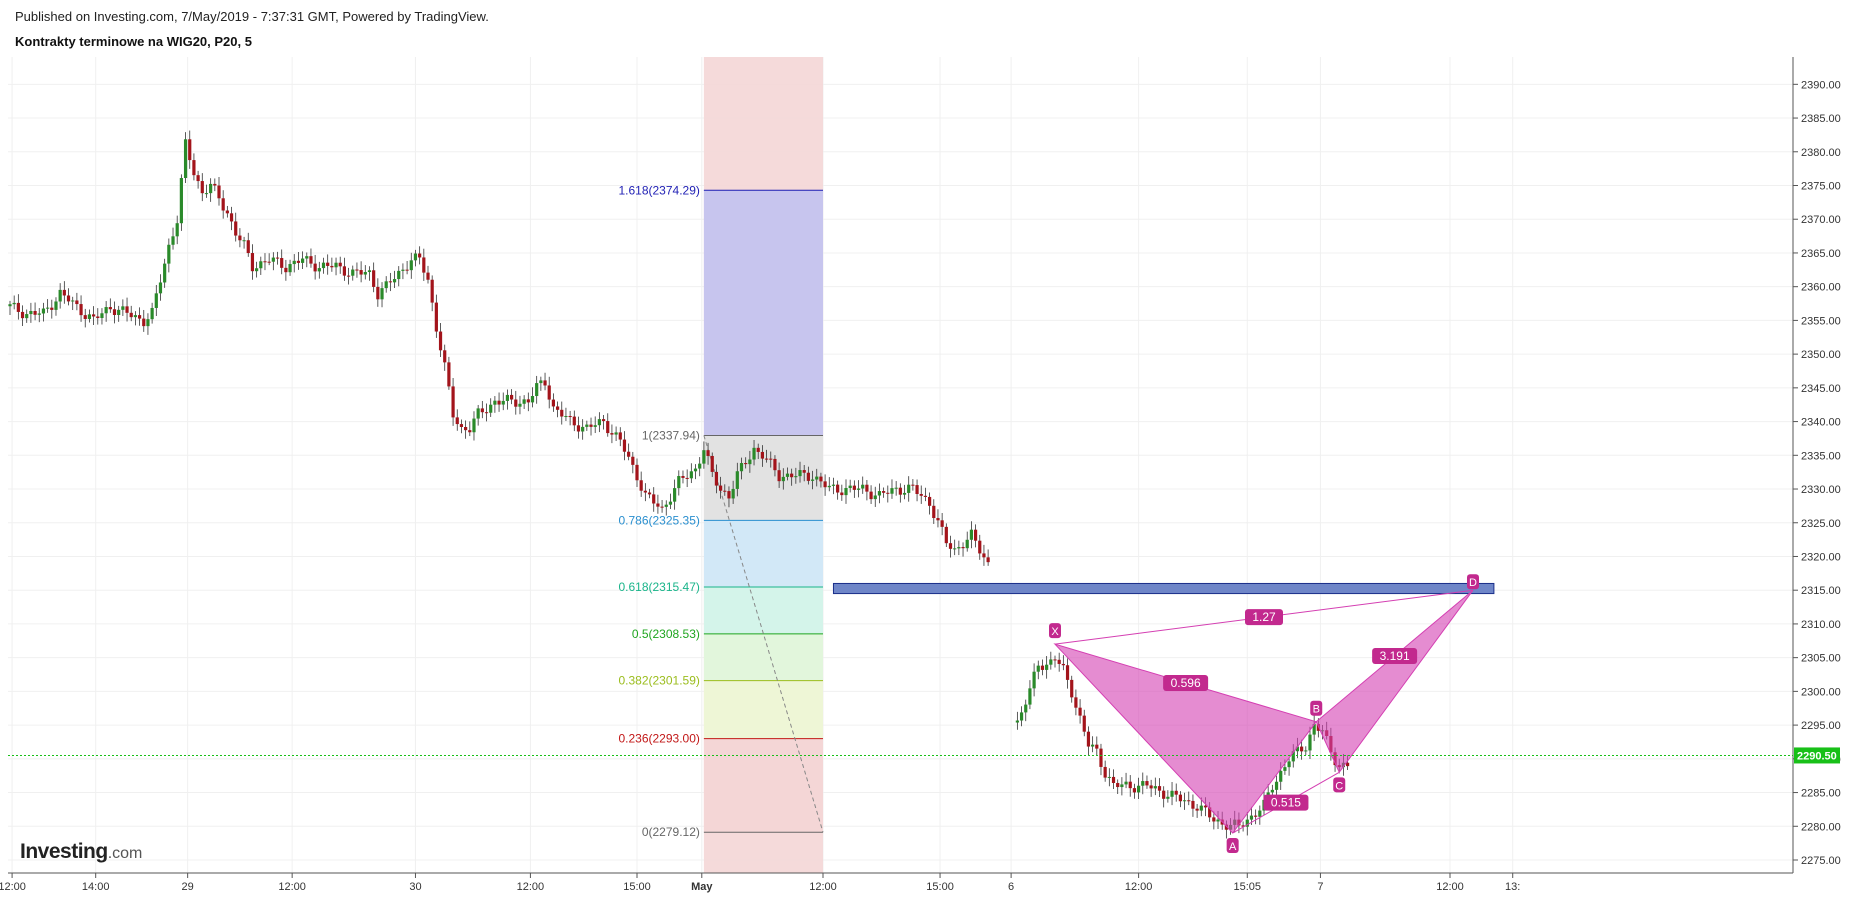 This screenshot has width=1853, height=899. I want to click on x-tick-label: 15:00, so click(940, 887).